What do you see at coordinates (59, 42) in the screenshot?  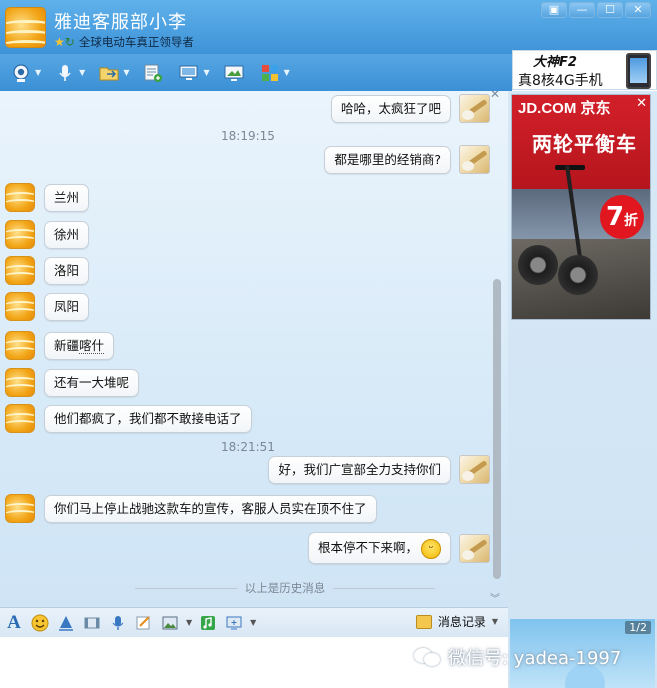 I see `star-icon: ★` at bounding box center [59, 42].